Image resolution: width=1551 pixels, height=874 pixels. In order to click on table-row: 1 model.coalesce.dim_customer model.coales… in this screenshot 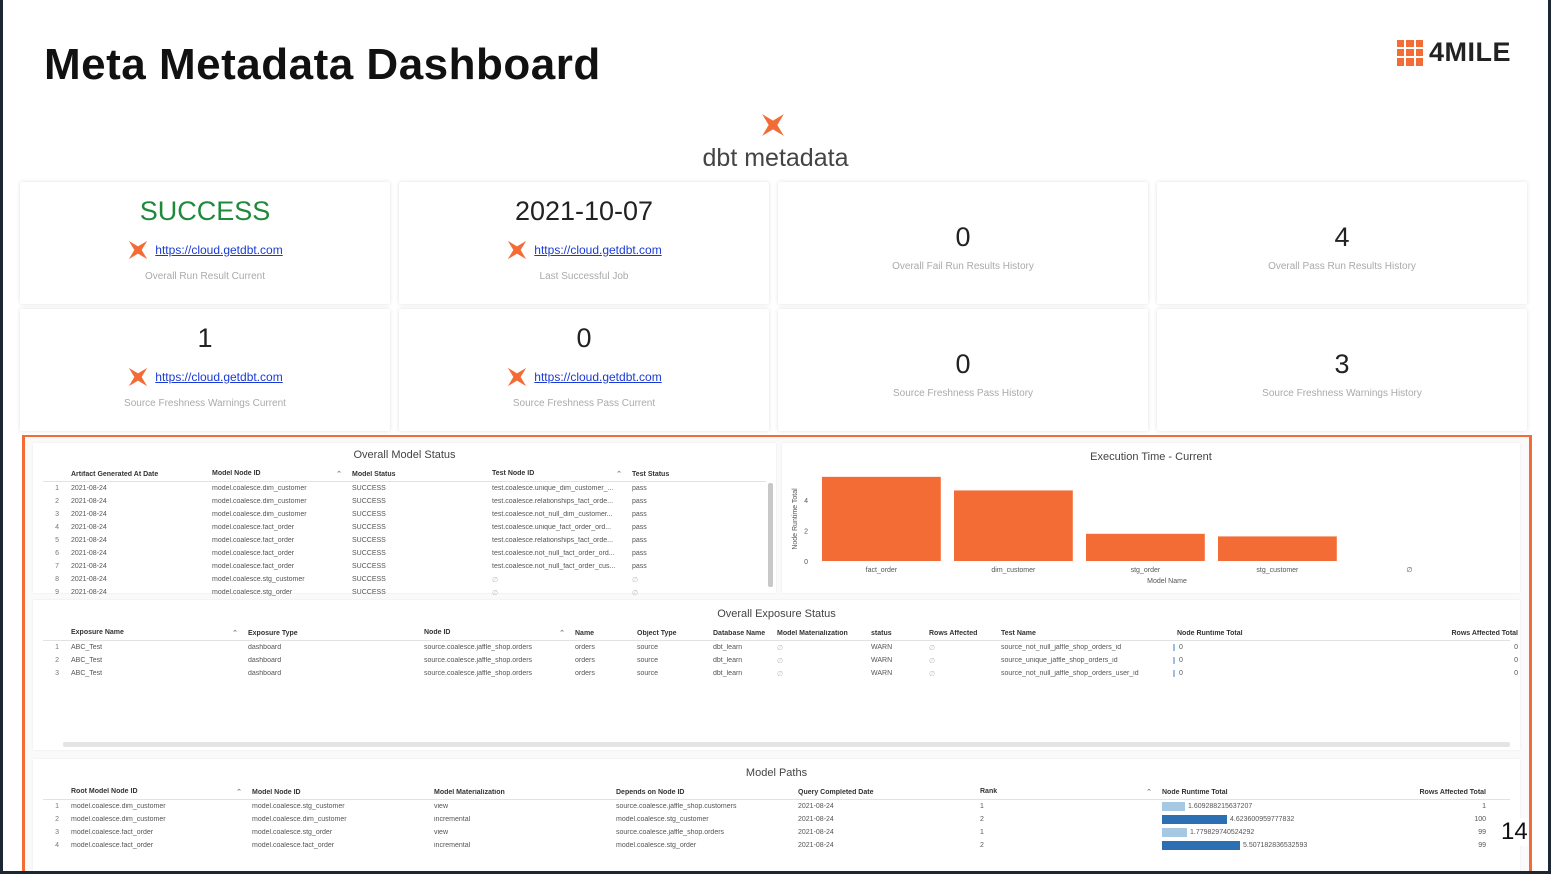, I will do `click(776, 806)`.